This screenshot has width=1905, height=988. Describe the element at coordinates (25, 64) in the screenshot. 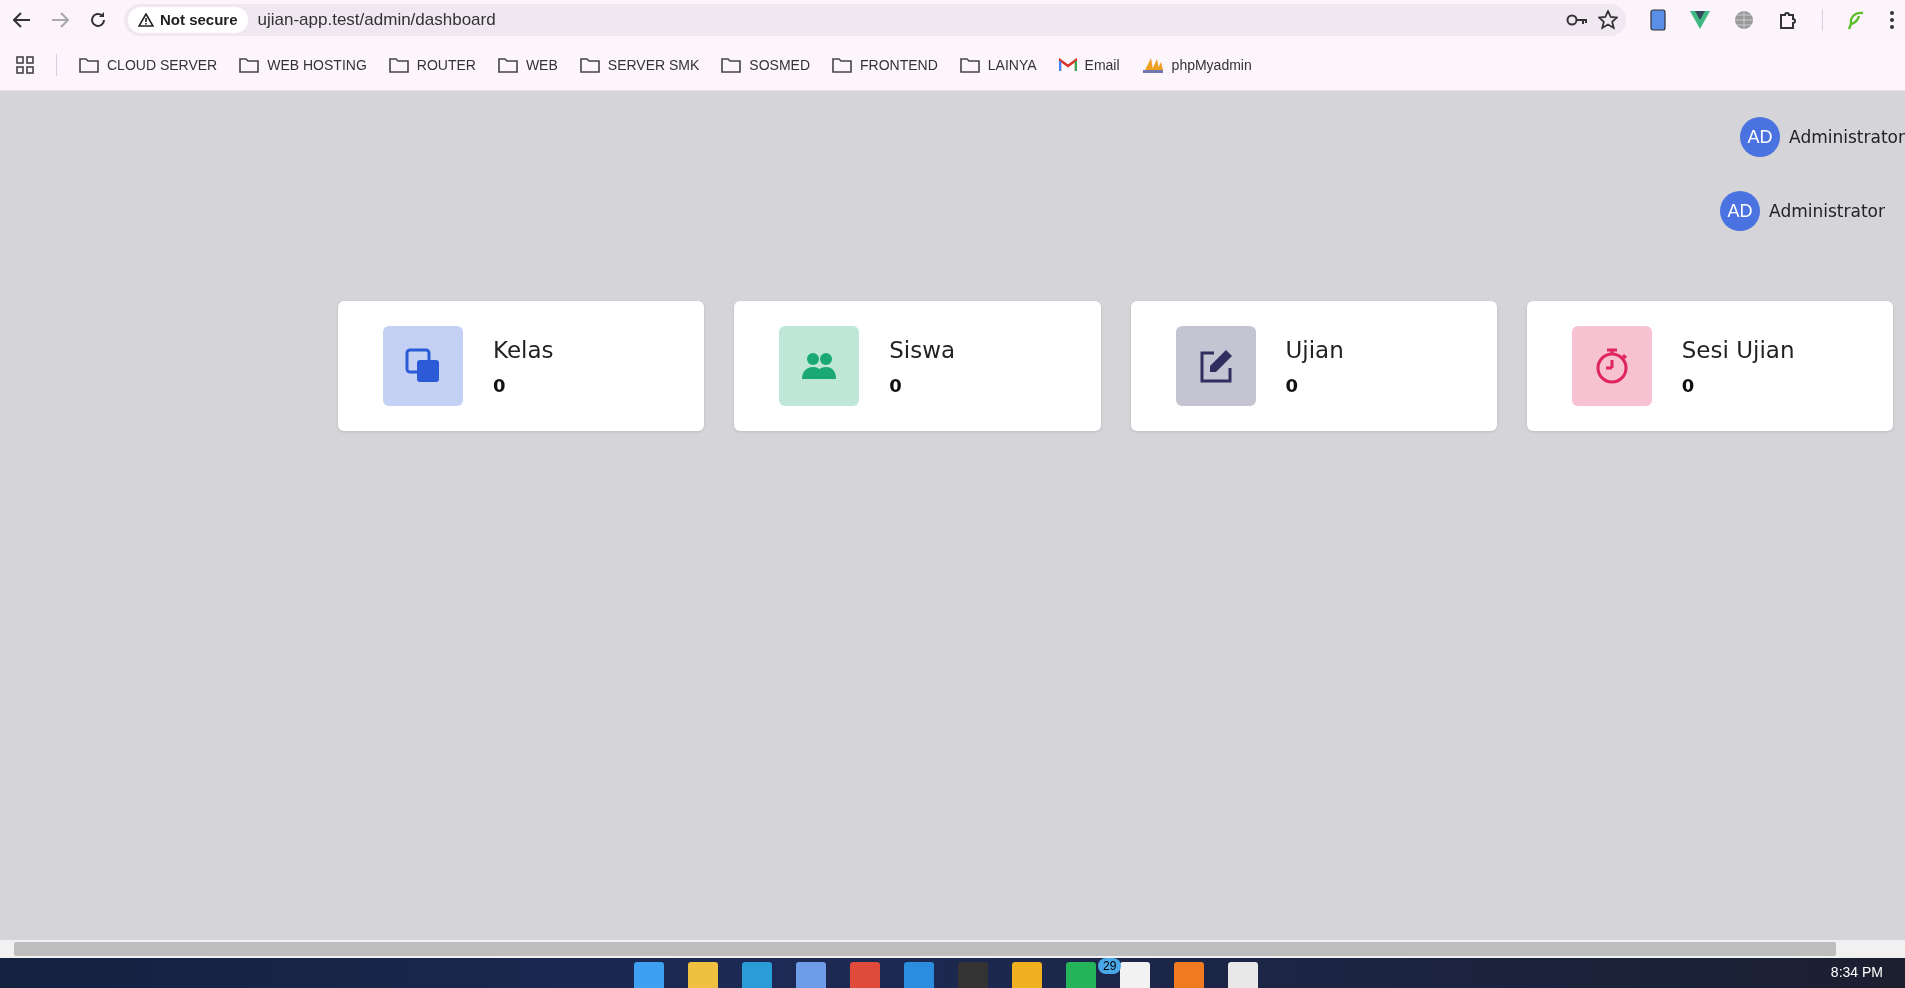

I see `apps-grid-icon` at that location.